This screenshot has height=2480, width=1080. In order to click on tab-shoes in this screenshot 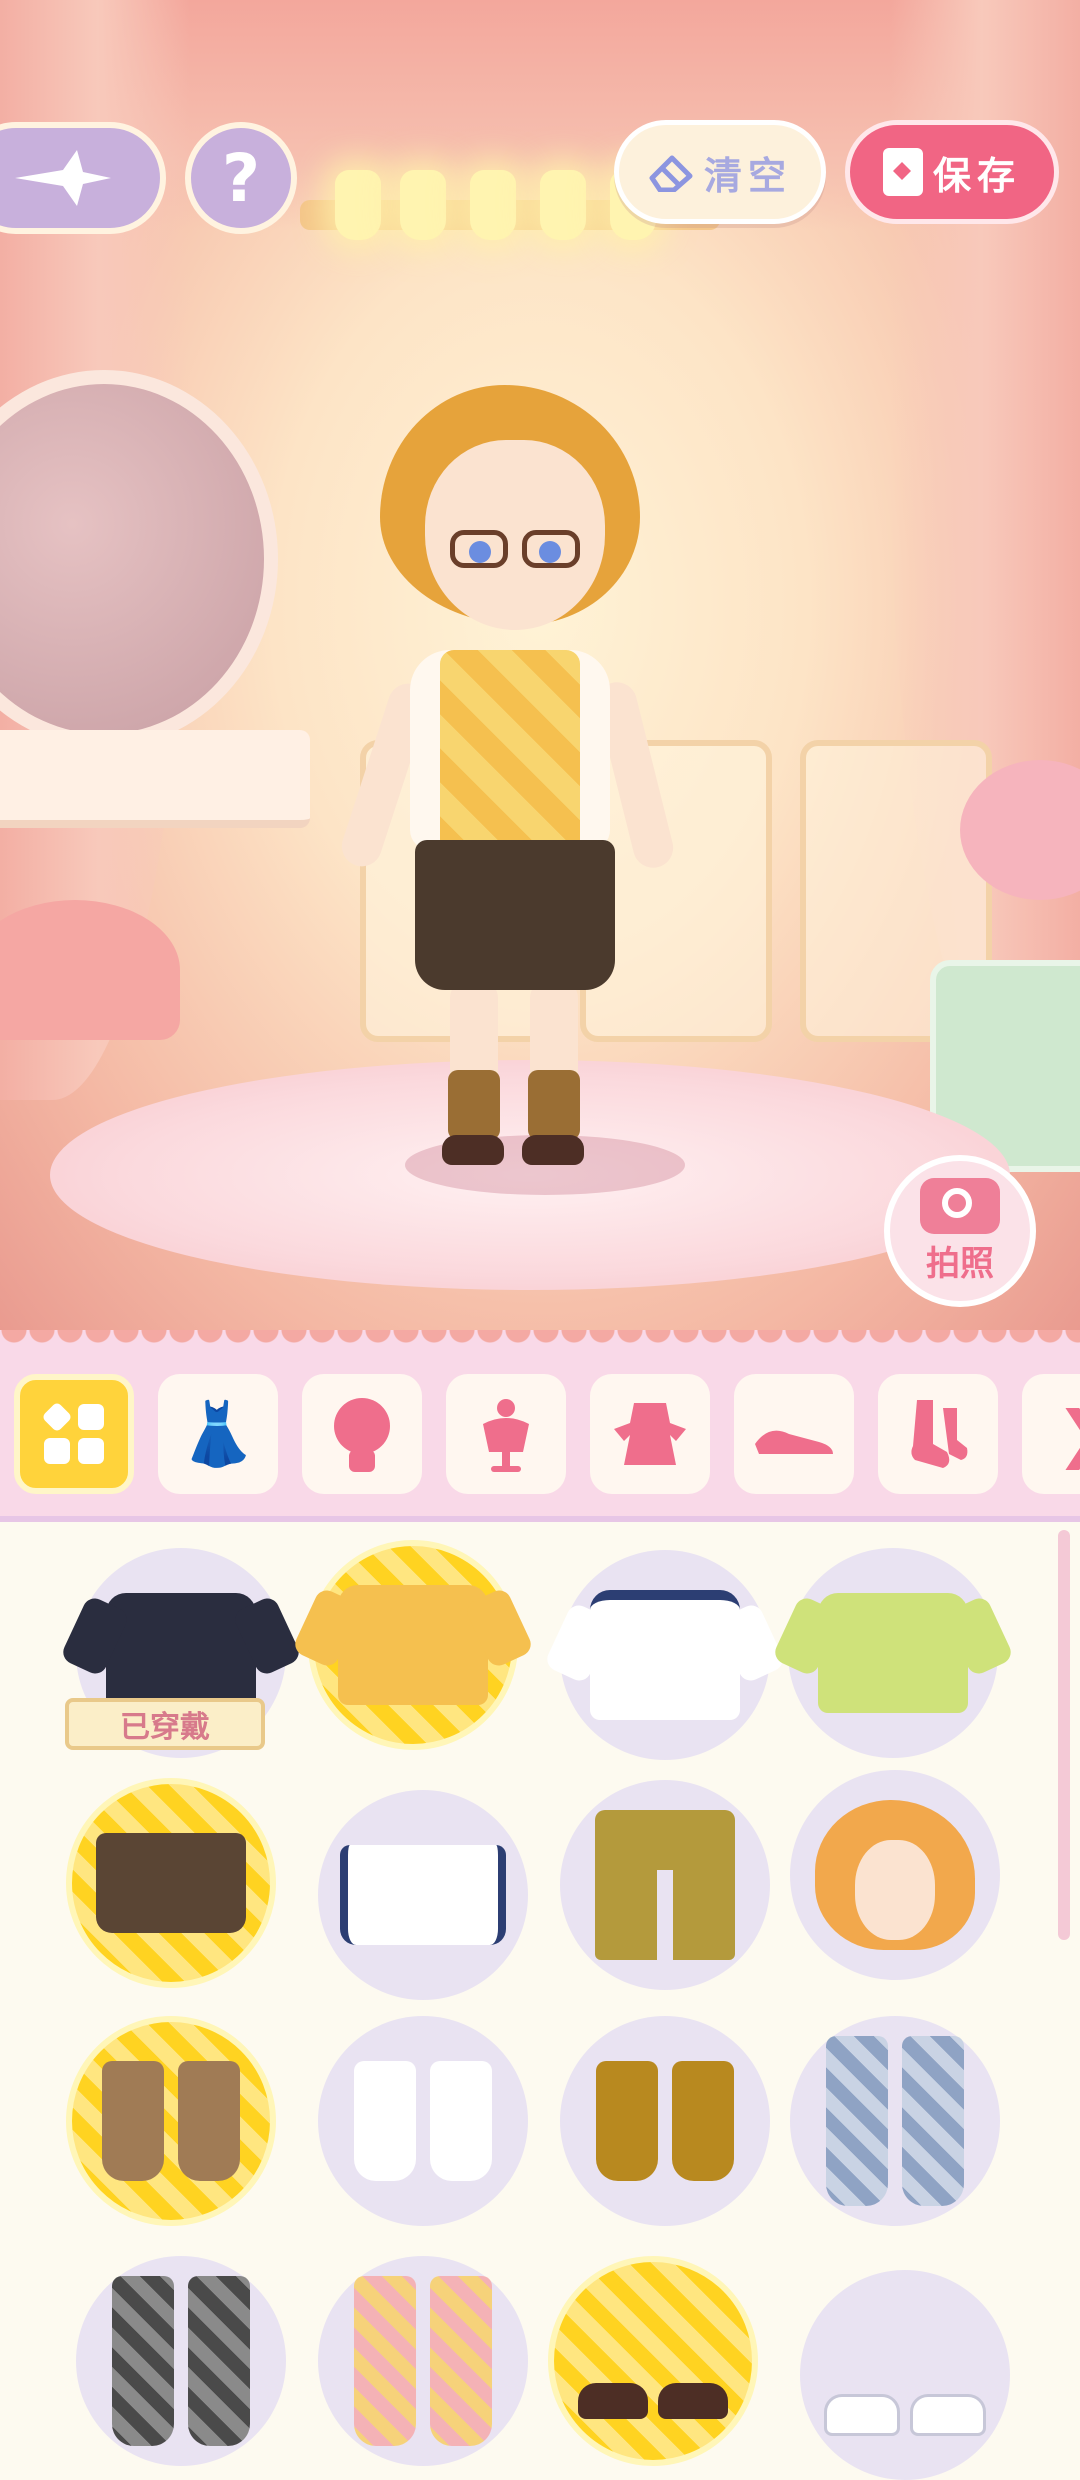, I will do `click(794, 1434)`.